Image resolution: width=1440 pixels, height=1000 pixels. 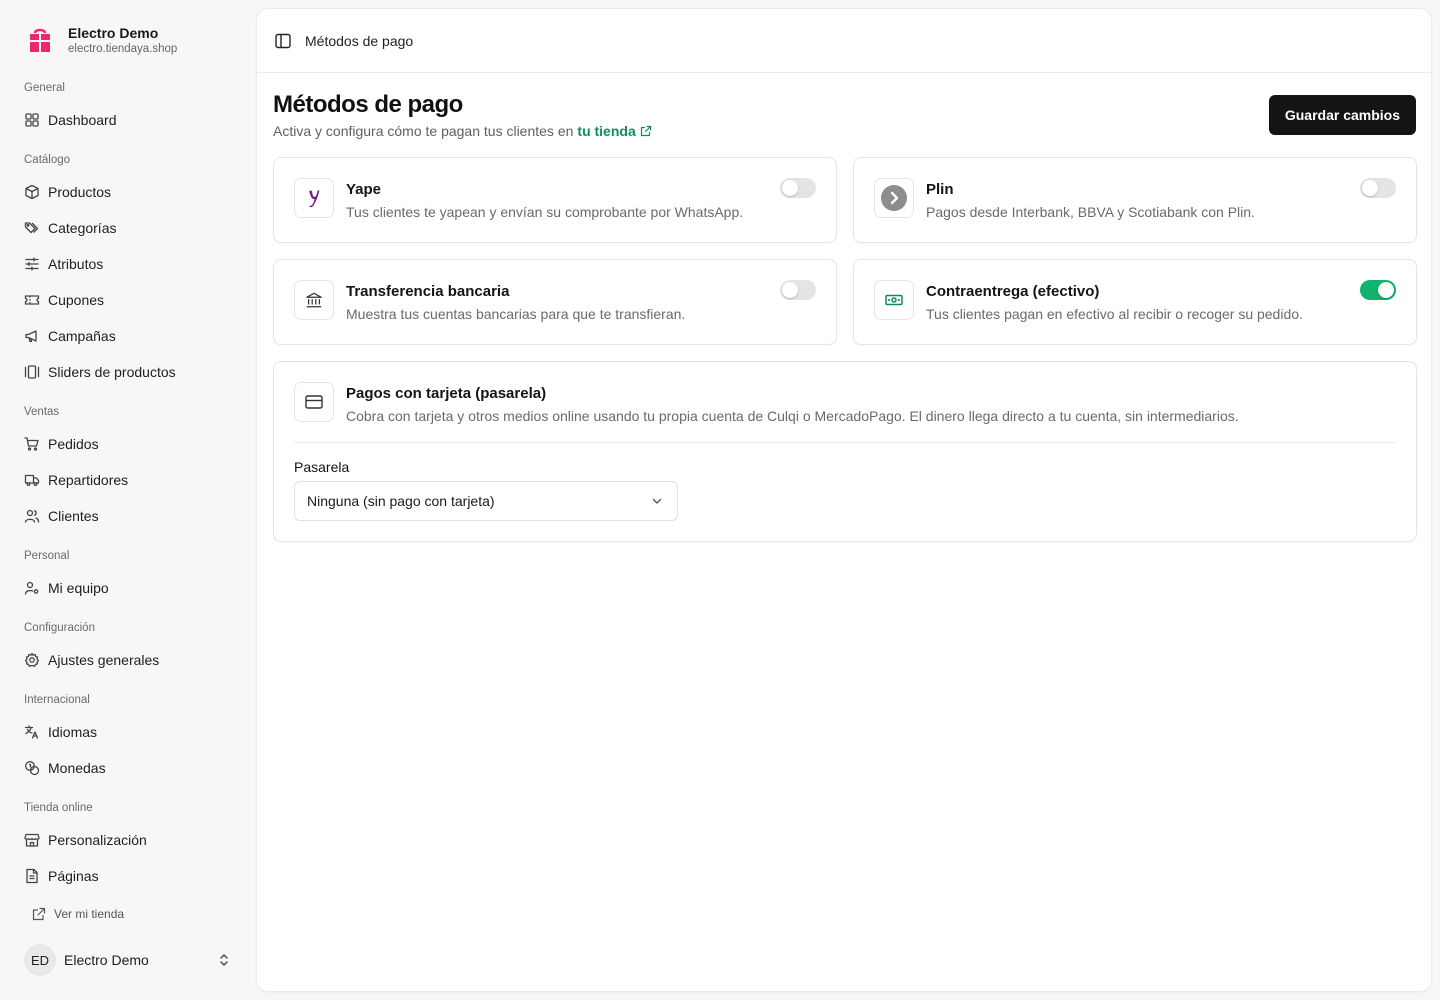 I want to click on sidebar-item-label: Personalización, so click(x=97, y=840).